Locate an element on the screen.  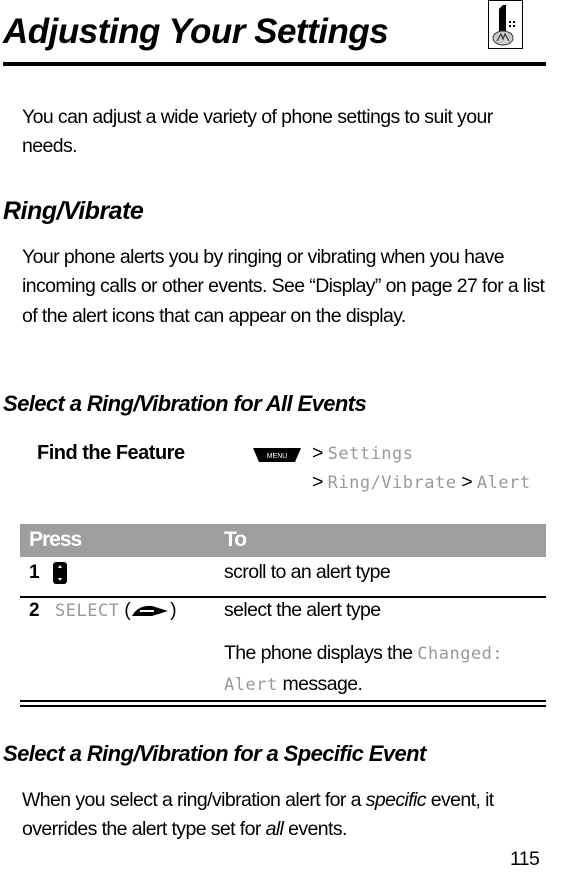
ring-vibrate-heading: Ring/Vibrate is located at coordinates (73, 211).